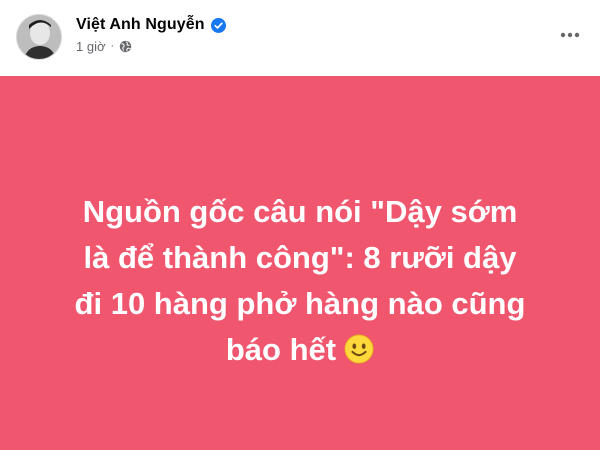 Image resolution: width=600 pixels, height=450 pixels. I want to click on author-name: Việt Anh Nguyễn, so click(140, 25).